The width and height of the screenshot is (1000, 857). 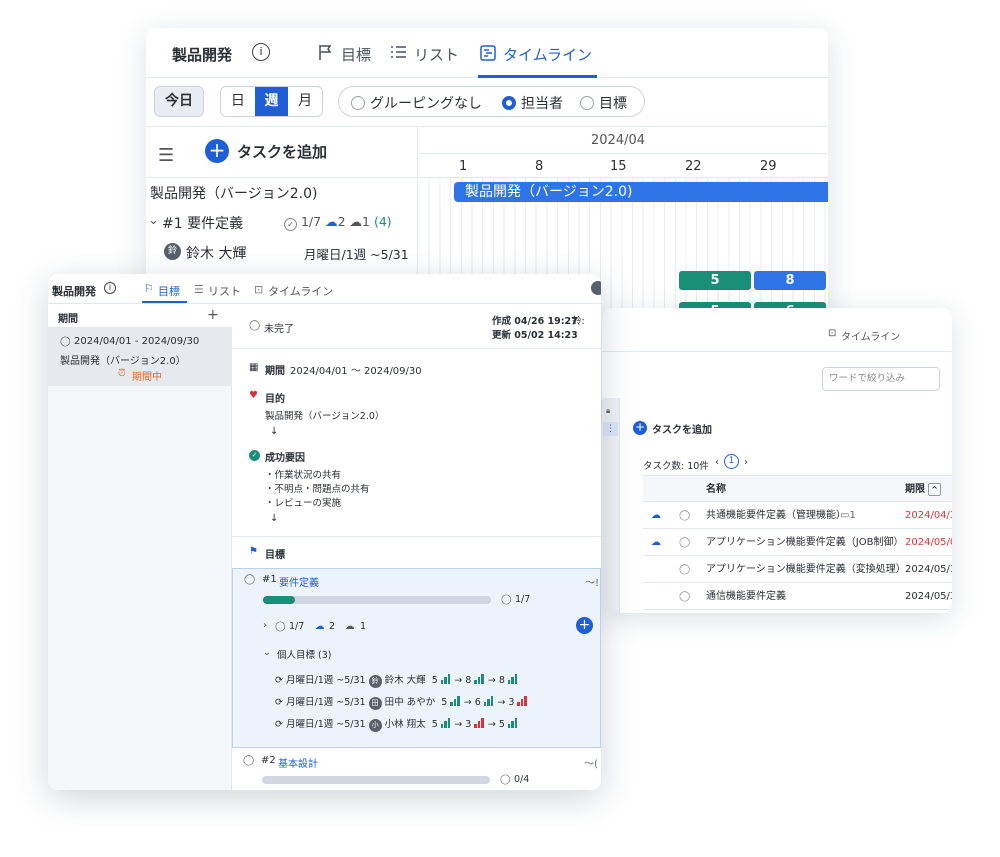 I want to click on personal-goal-row: ⟳ 月曜日/1週 ~5/31 鈴 鈴木 大輝 5 → 8 → 8, so click(x=396, y=680).